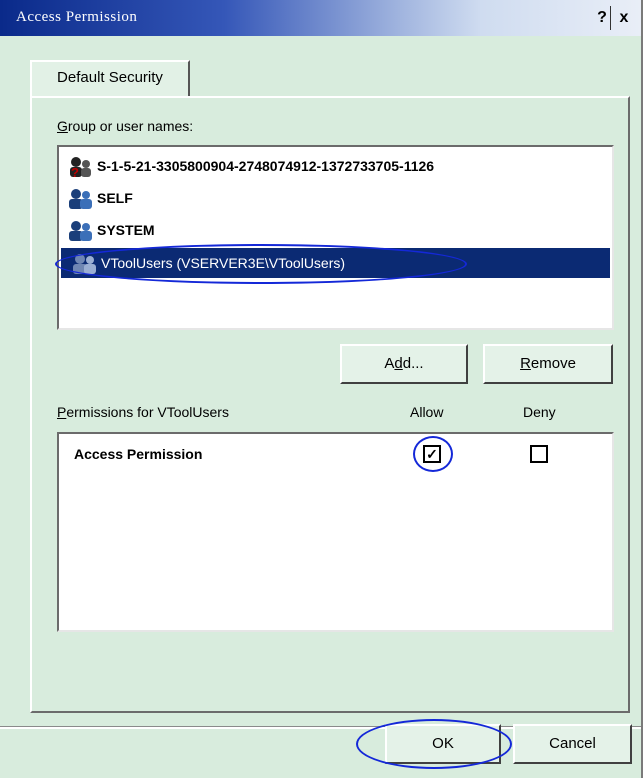  Describe the element at coordinates (77, 17) in the screenshot. I see `window-title: Access Permission` at that location.